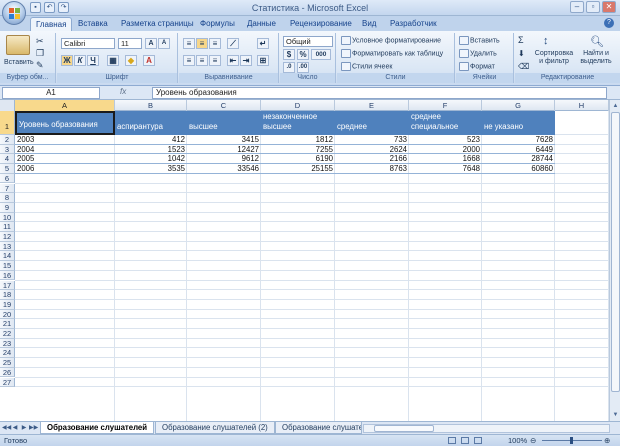 This screenshot has width=620, height=446. Describe the element at coordinates (392, 53) in the screenshot. I see `format-as-table-button: Форматировать как таблицу` at that location.